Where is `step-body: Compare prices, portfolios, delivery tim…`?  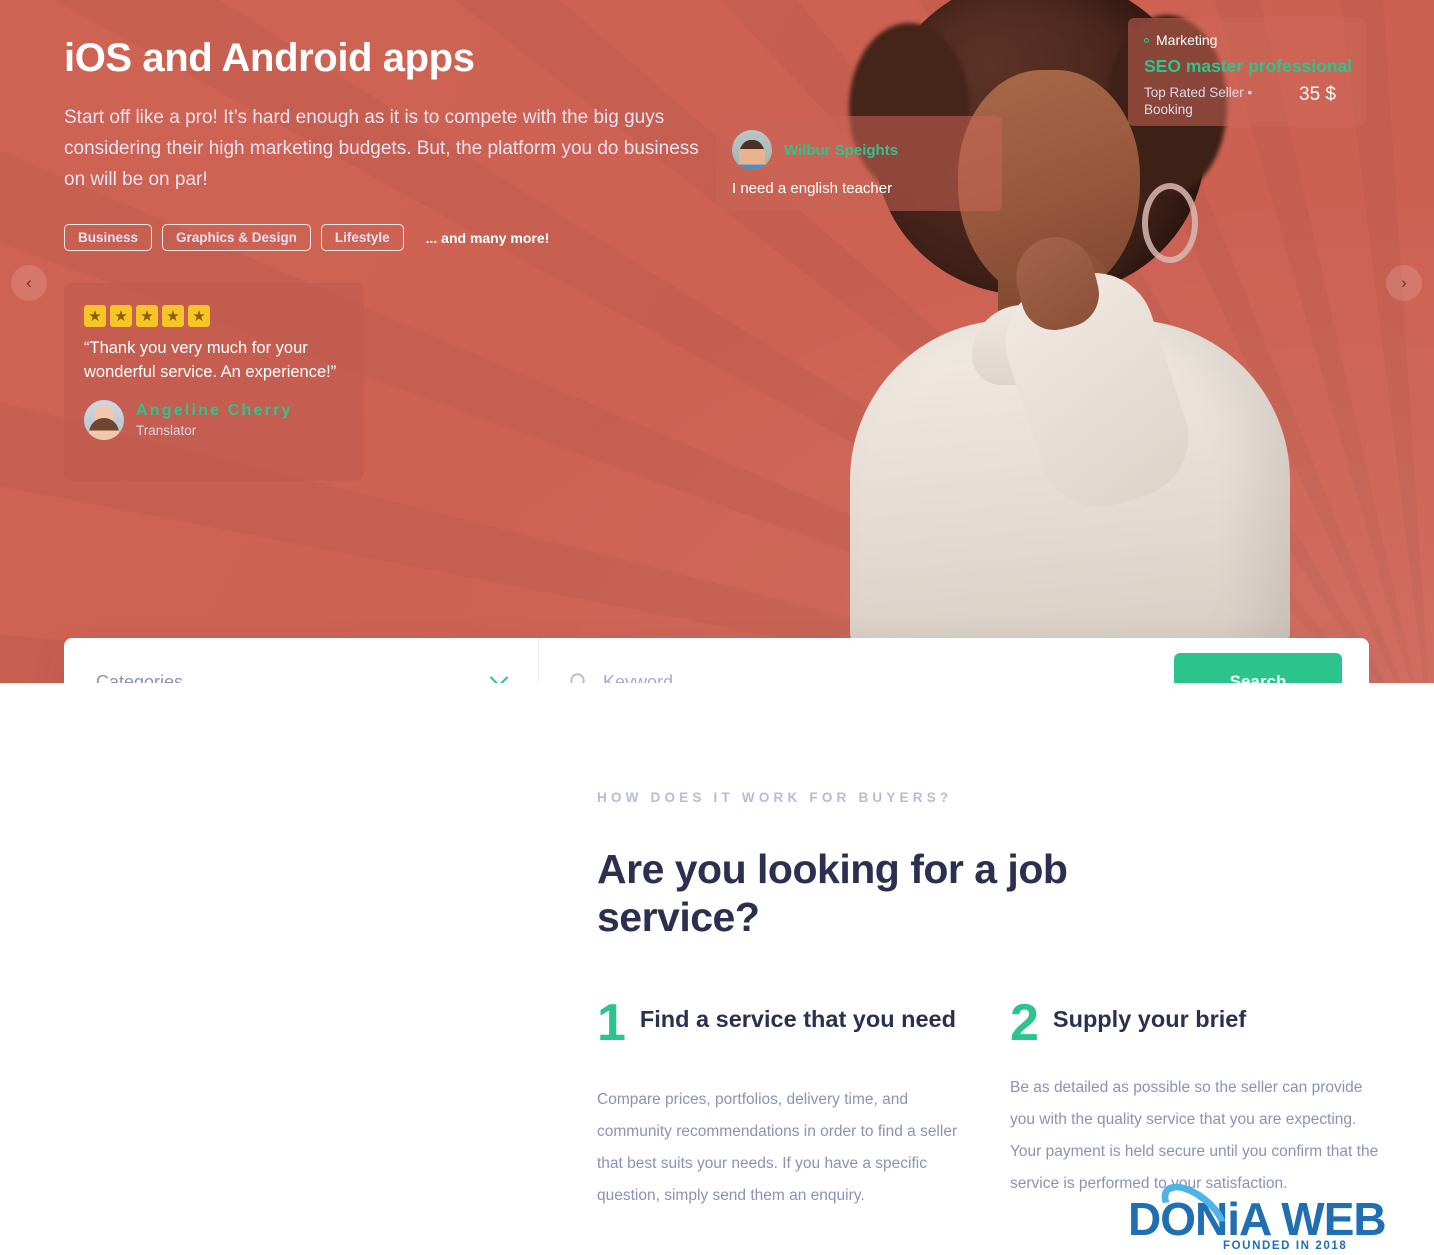 step-body: Compare prices, portfolios, delivery tim… is located at coordinates (777, 1147).